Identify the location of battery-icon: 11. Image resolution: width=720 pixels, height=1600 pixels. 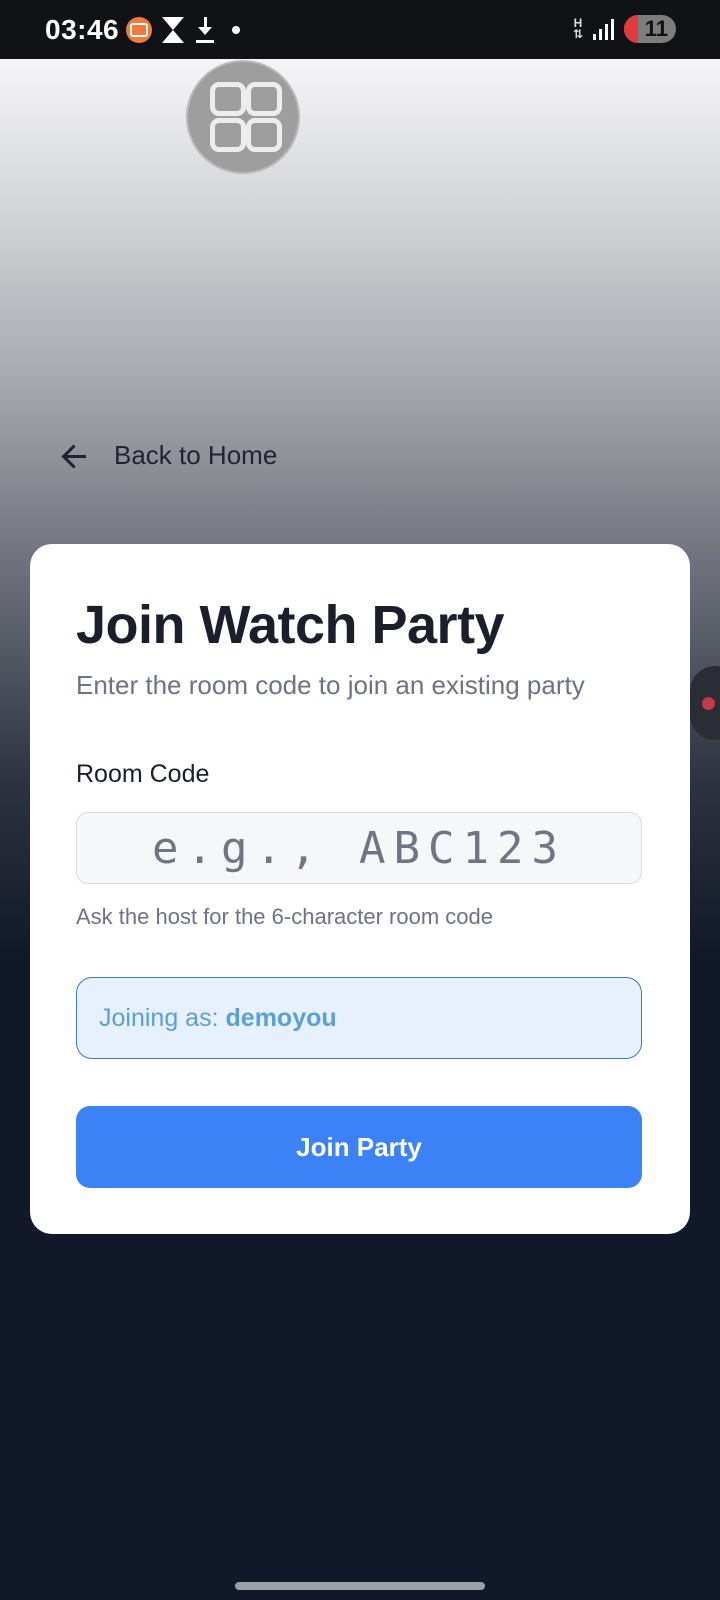
(650, 29).